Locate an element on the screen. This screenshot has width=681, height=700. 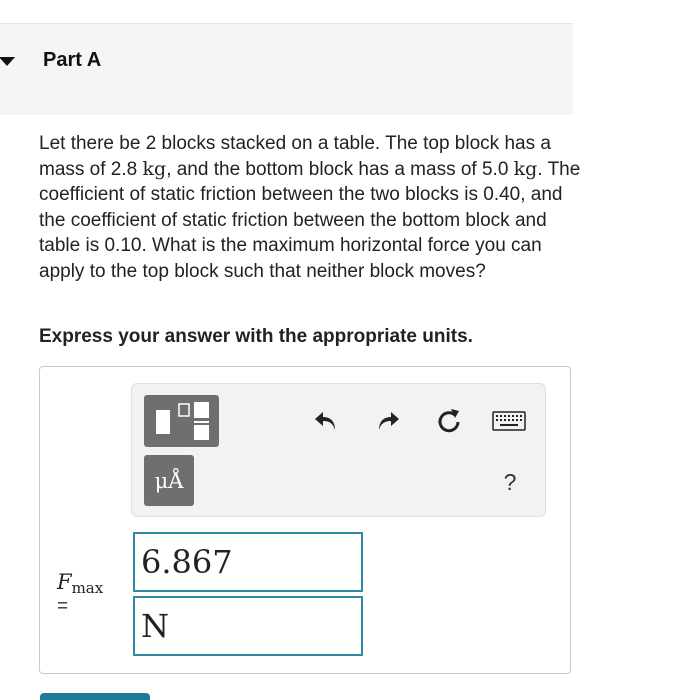
templates-icon is located at coordinates (182, 421).